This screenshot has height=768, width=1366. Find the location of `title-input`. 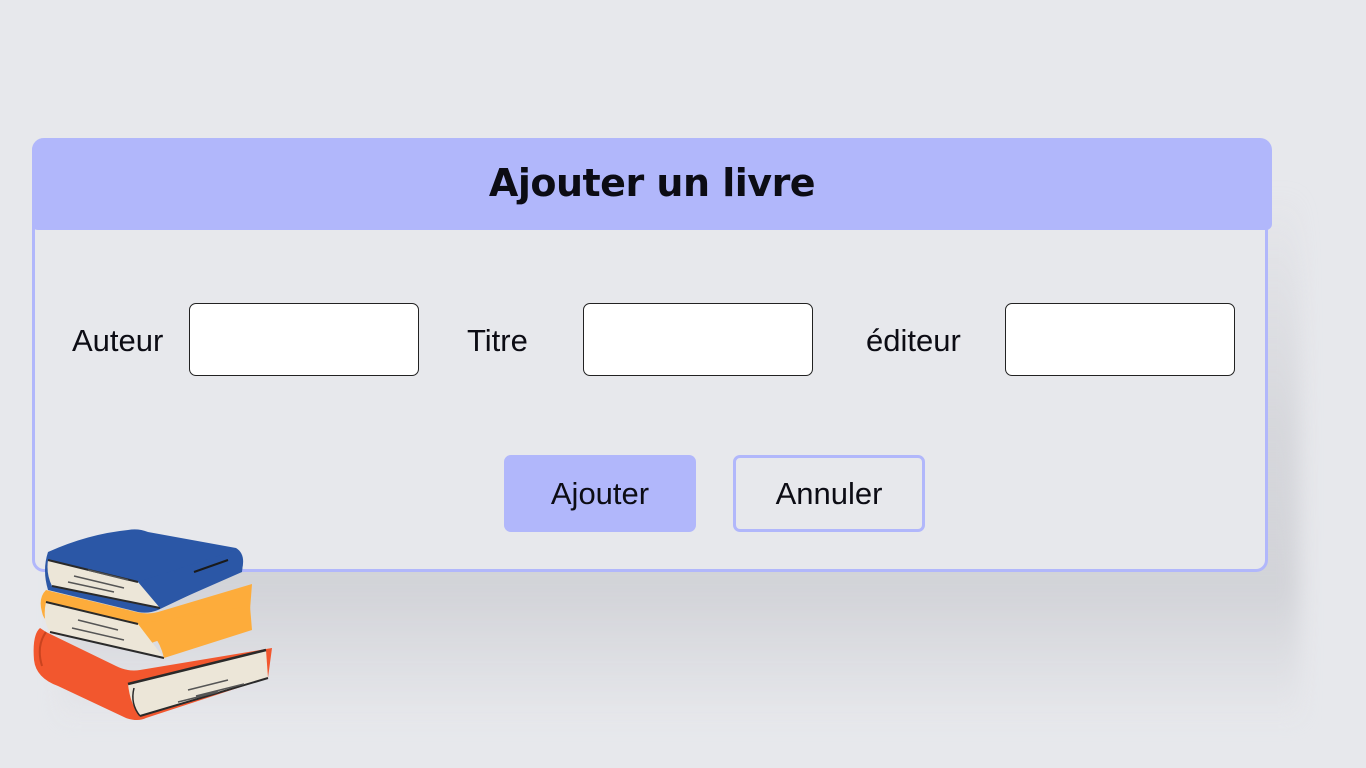

title-input is located at coordinates (698, 339).